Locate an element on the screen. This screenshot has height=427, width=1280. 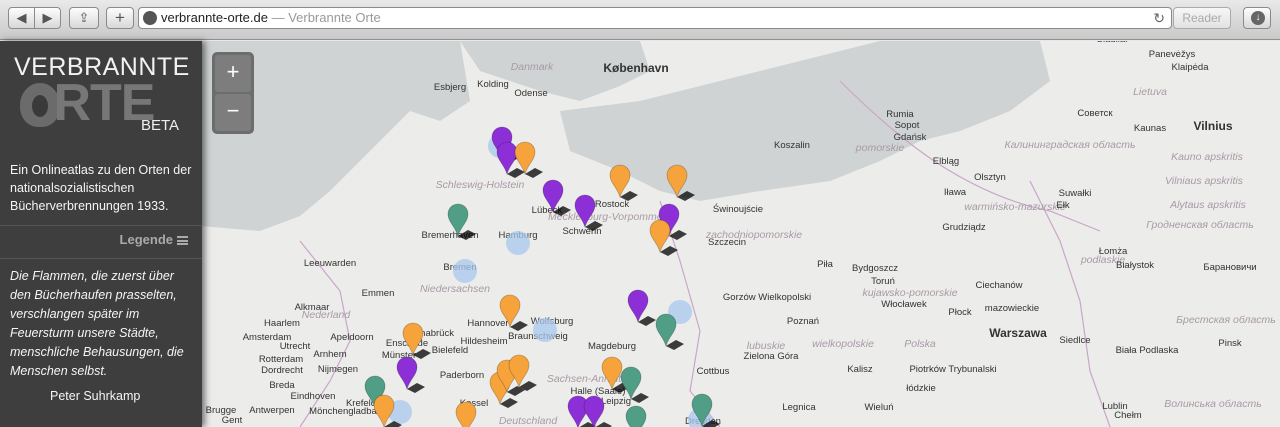
map-label: Ciechanów is located at coordinates (999, 285).